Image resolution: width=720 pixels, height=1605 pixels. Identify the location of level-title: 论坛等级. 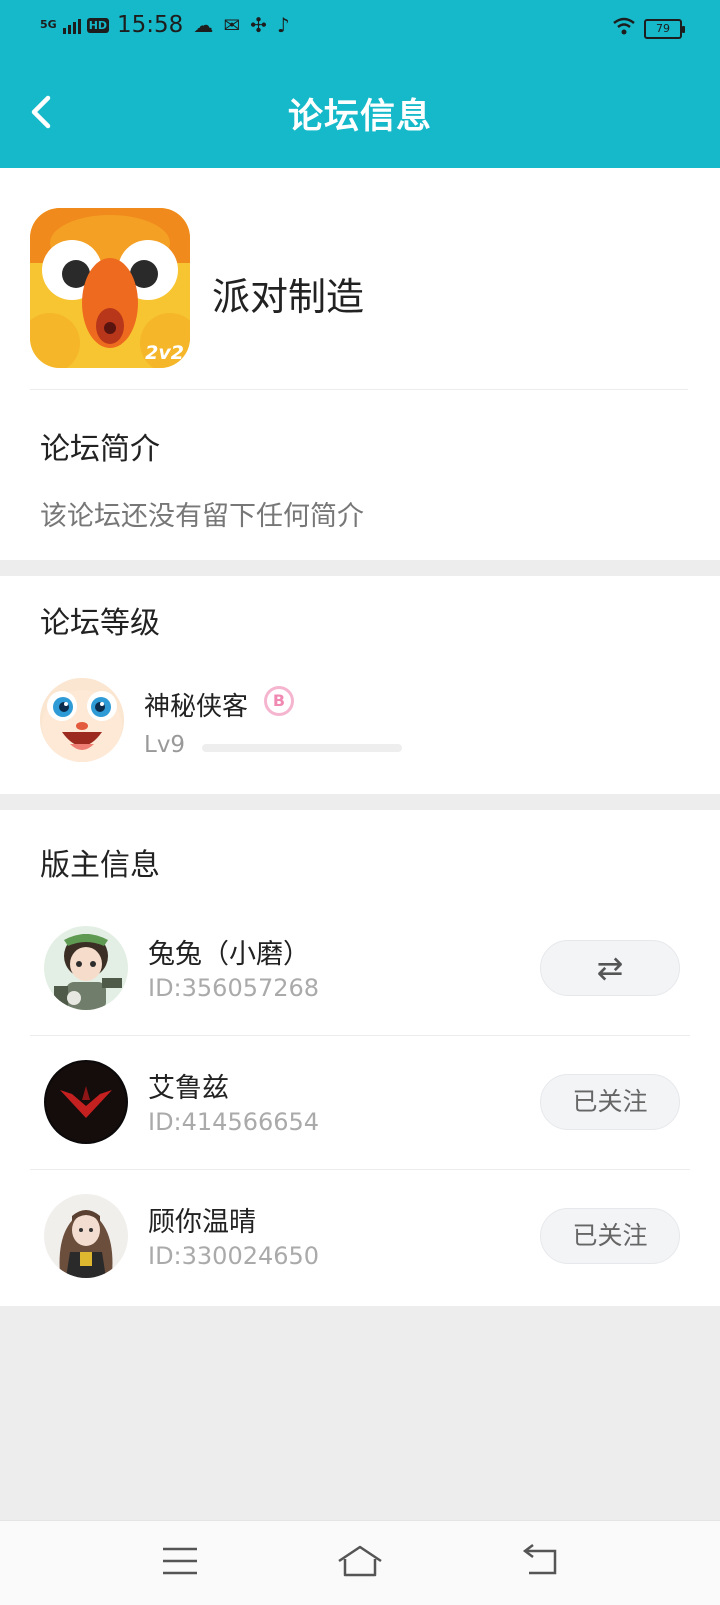
(100, 623).